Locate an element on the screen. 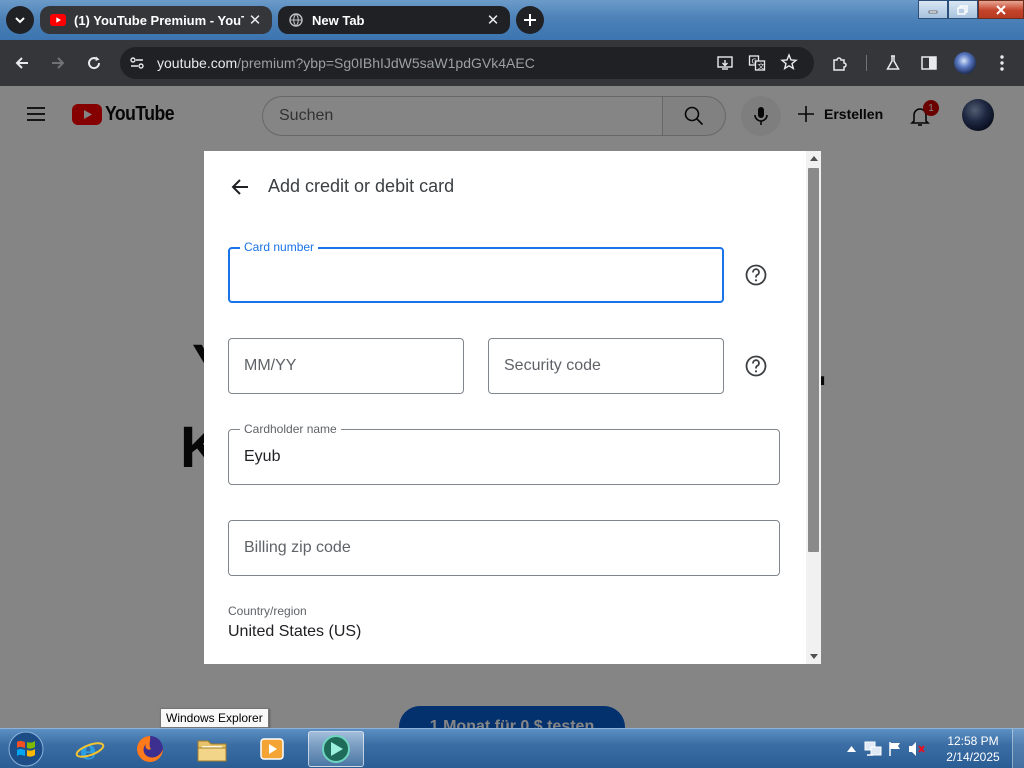 Image resolution: width=1024 pixels, height=768 pixels. card-number-field: Card number is located at coordinates (476, 271).